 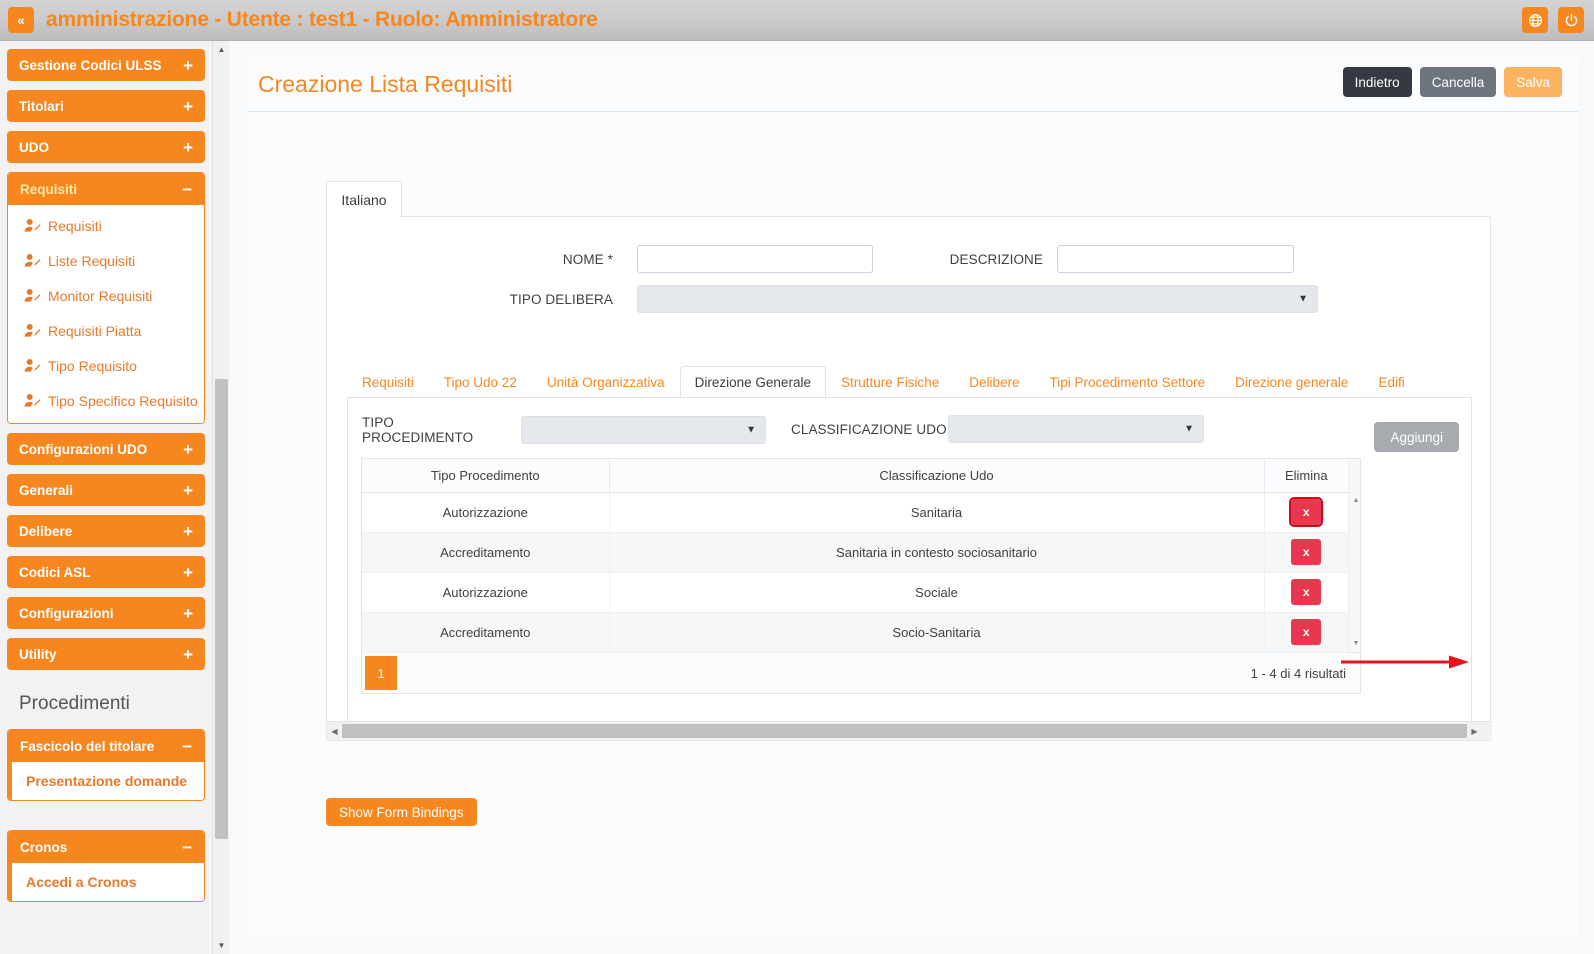 I want to click on tab-delibere: Delibere, so click(x=994, y=383).